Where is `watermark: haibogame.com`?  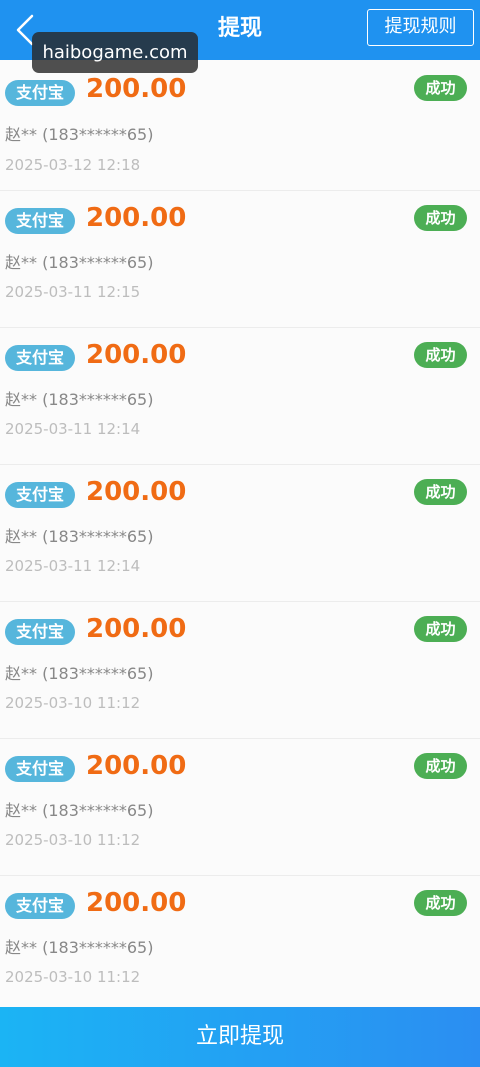
watermark: haibogame.com is located at coordinates (115, 52).